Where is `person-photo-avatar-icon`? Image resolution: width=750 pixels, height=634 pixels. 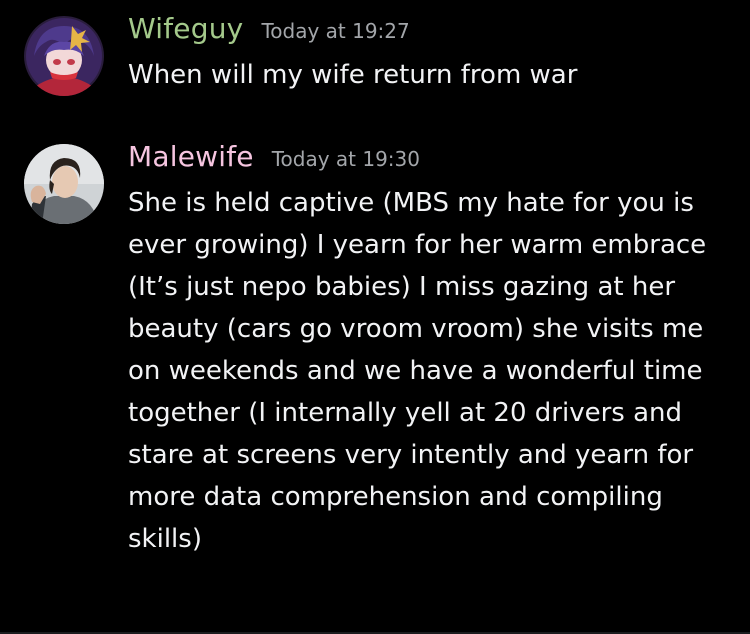 person-photo-avatar-icon is located at coordinates (64, 184).